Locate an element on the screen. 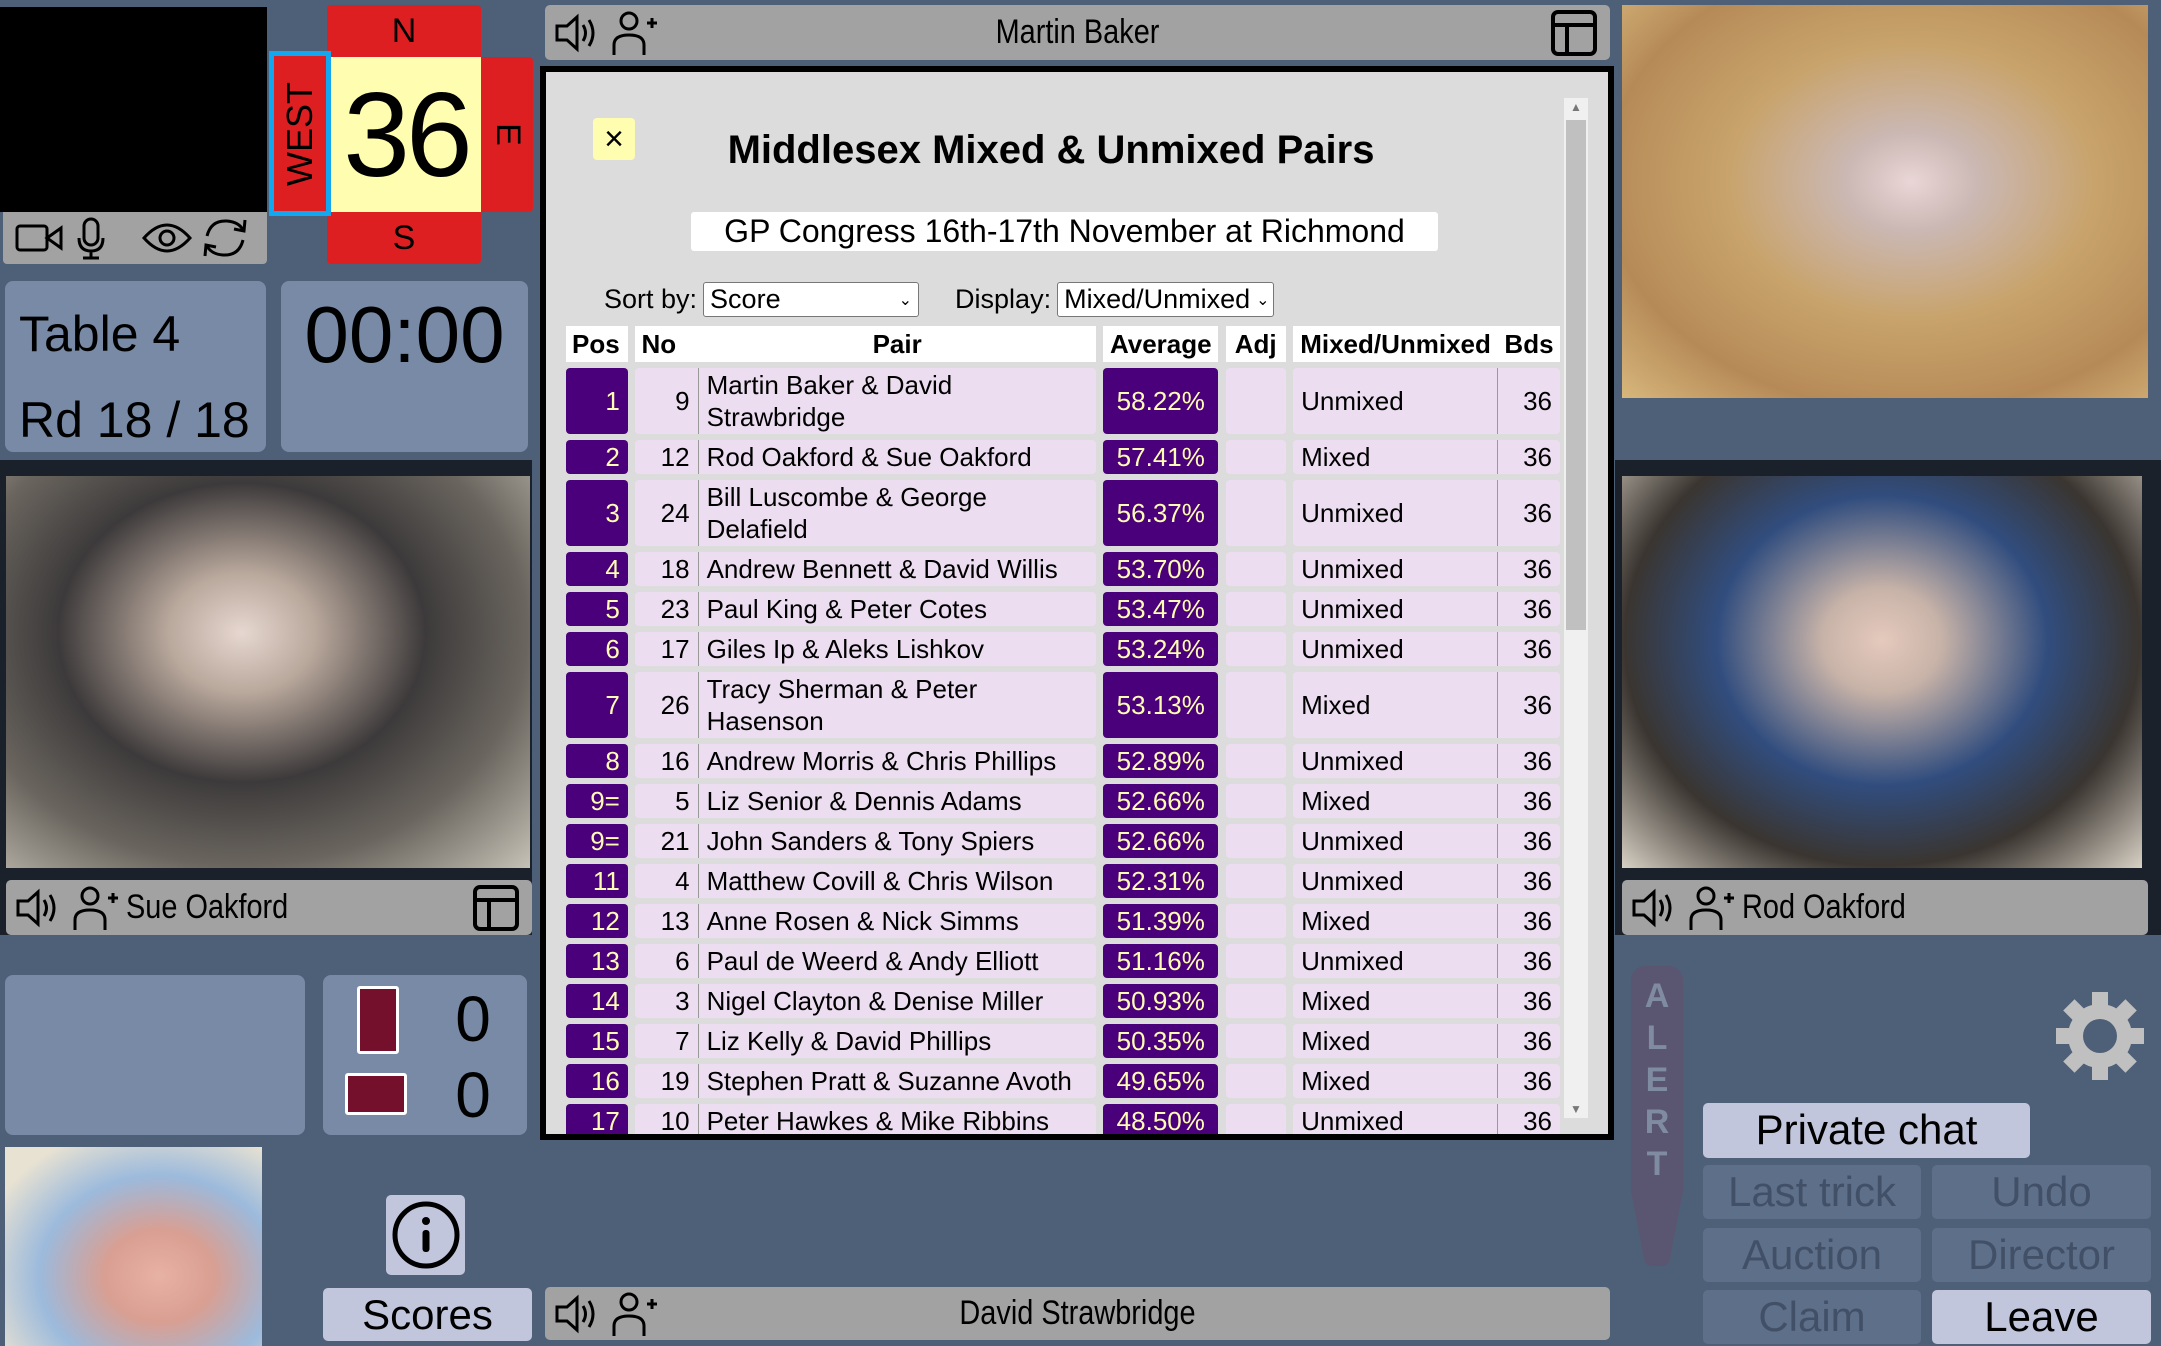 The width and height of the screenshot is (2161, 1346). cell-pos: 9= is located at coordinates (597, 801).